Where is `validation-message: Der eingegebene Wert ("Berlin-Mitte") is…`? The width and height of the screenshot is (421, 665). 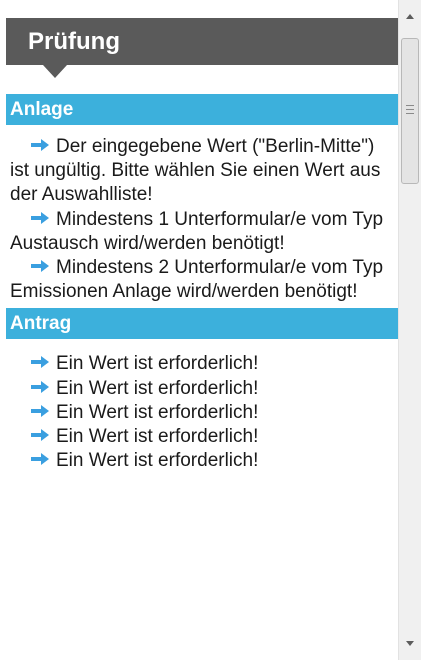 validation-message: Der eingegebene Wert ("Berlin-Mitte") is… is located at coordinates (202, 171).